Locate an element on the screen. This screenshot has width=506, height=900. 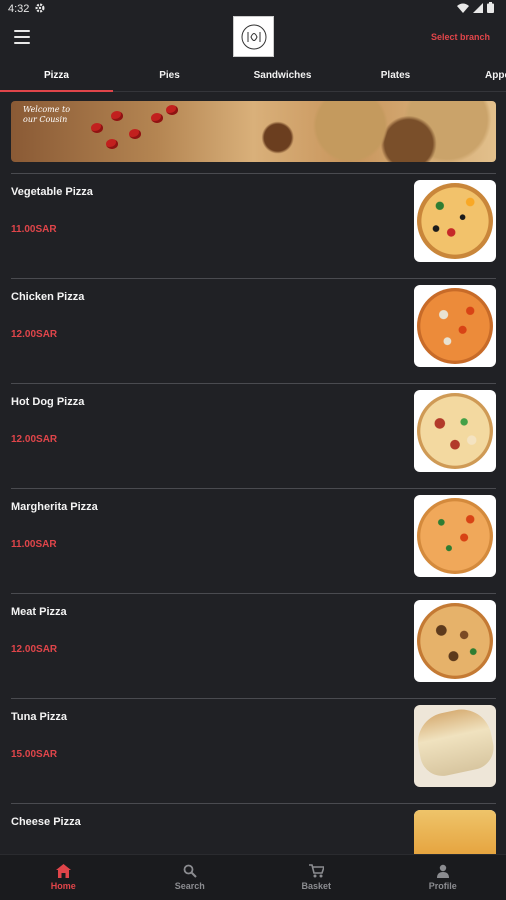
search-icon is located at coordinates (190, 871).